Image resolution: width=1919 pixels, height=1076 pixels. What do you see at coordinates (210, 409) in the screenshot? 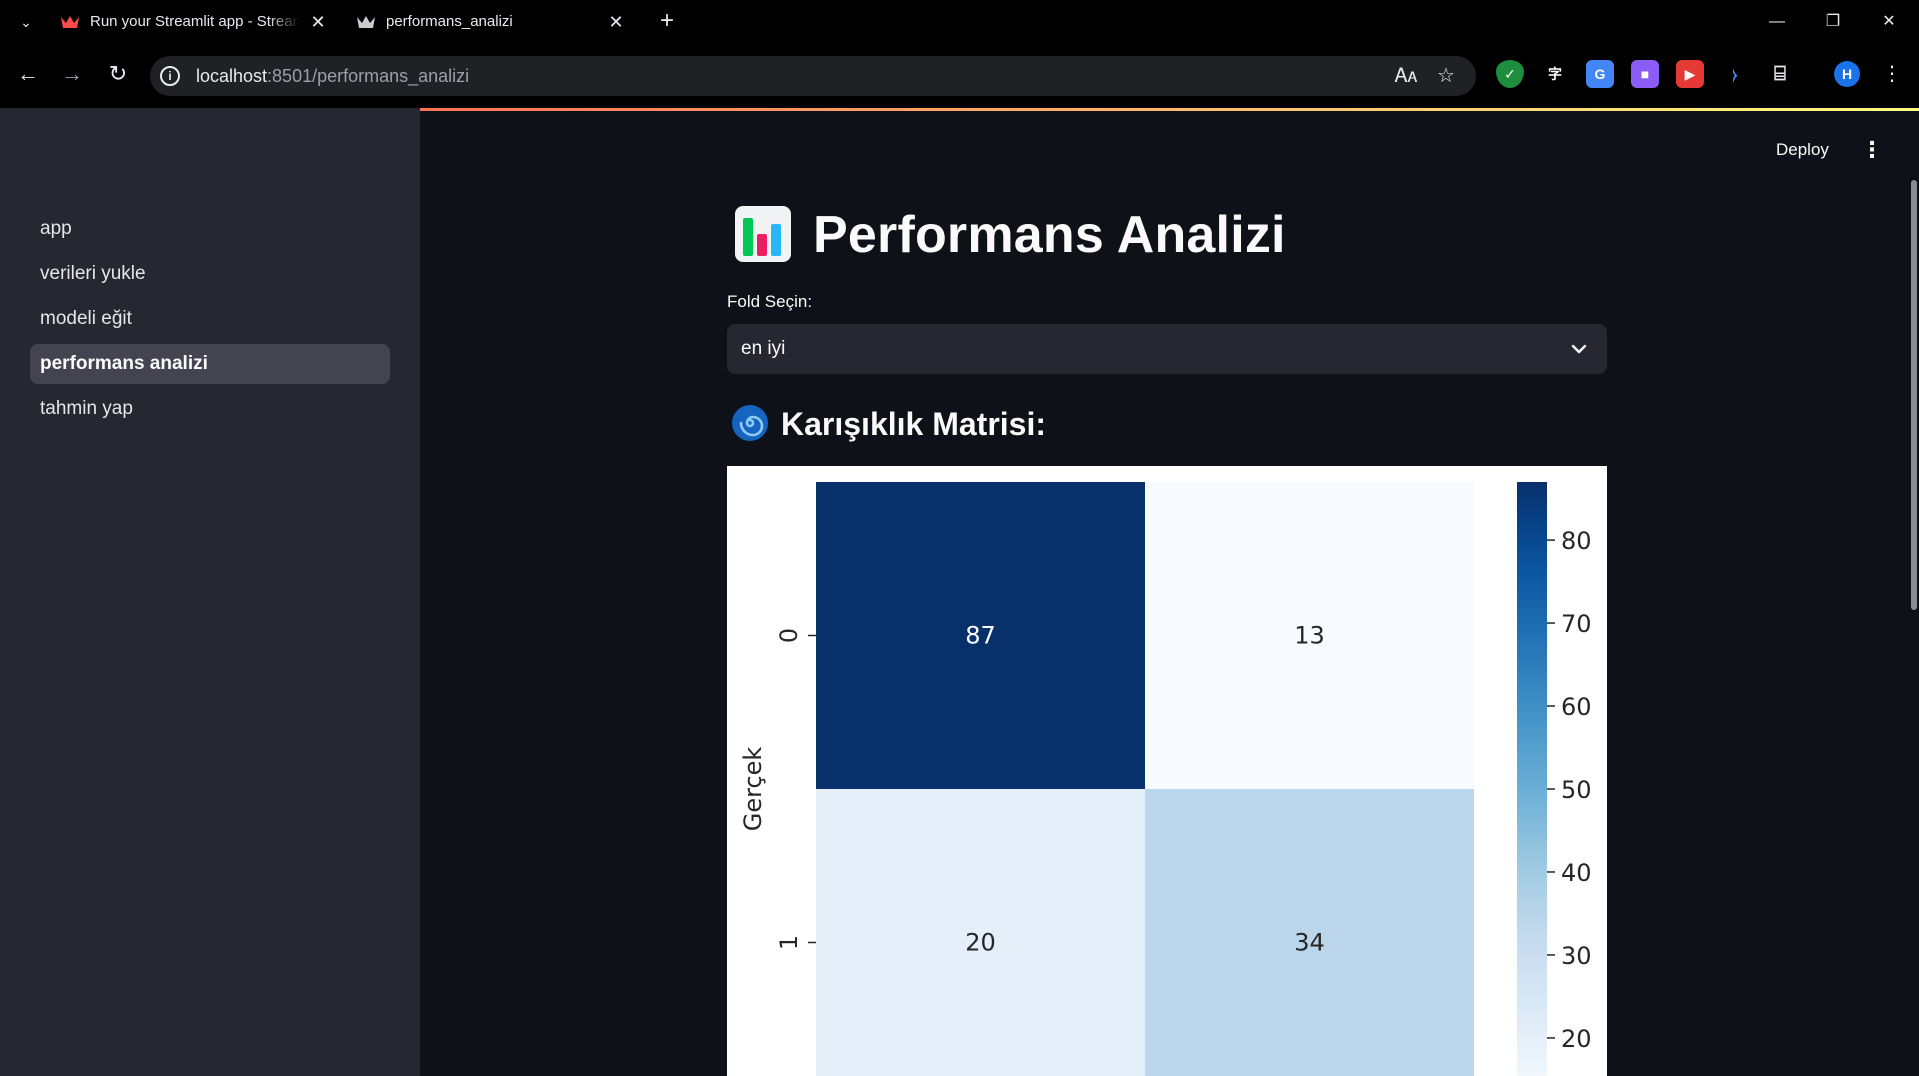
I see `sidebar-item-tahmin-yap: tahmin yap` at bounding box center [210, 409].